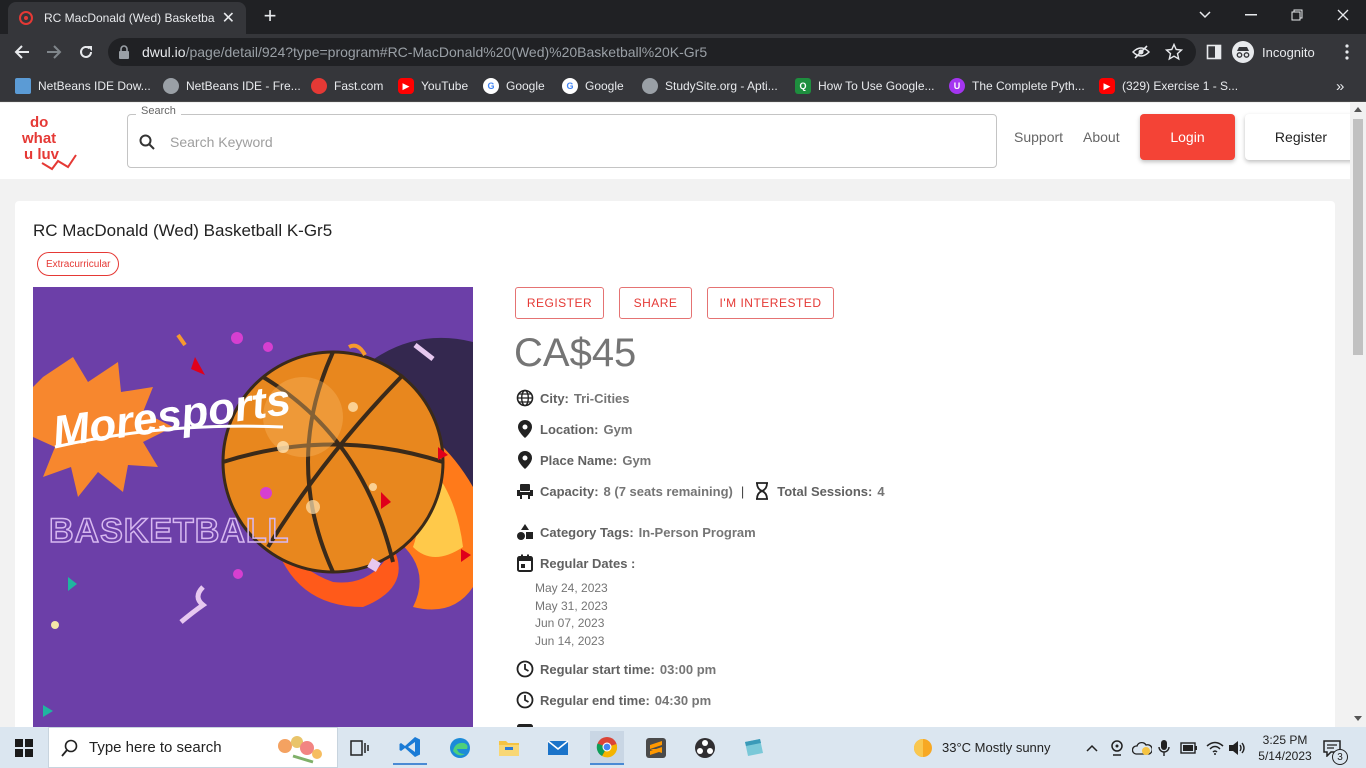  I want to click on clock-date: 5/14/2023, so click(1285, 755).